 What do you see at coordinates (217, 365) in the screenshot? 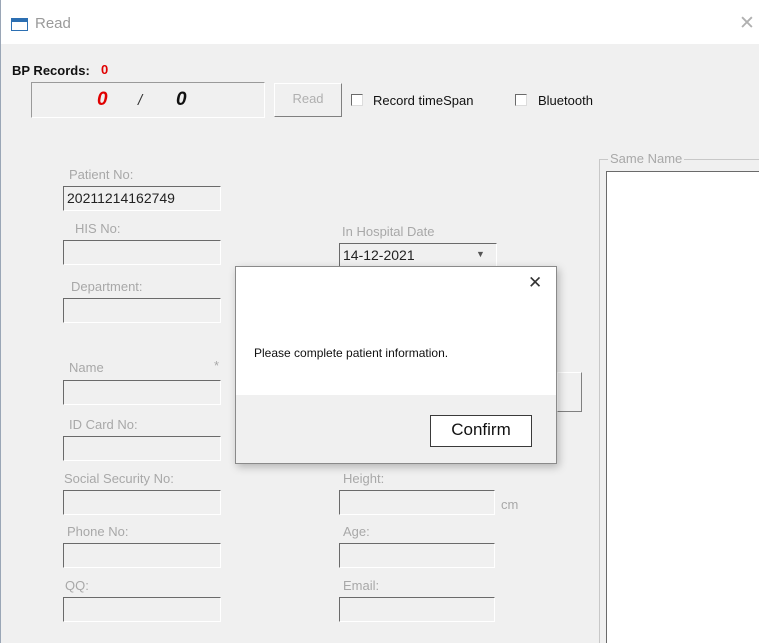
I see `name-required-mark: *` at bounding box center [217, 365].